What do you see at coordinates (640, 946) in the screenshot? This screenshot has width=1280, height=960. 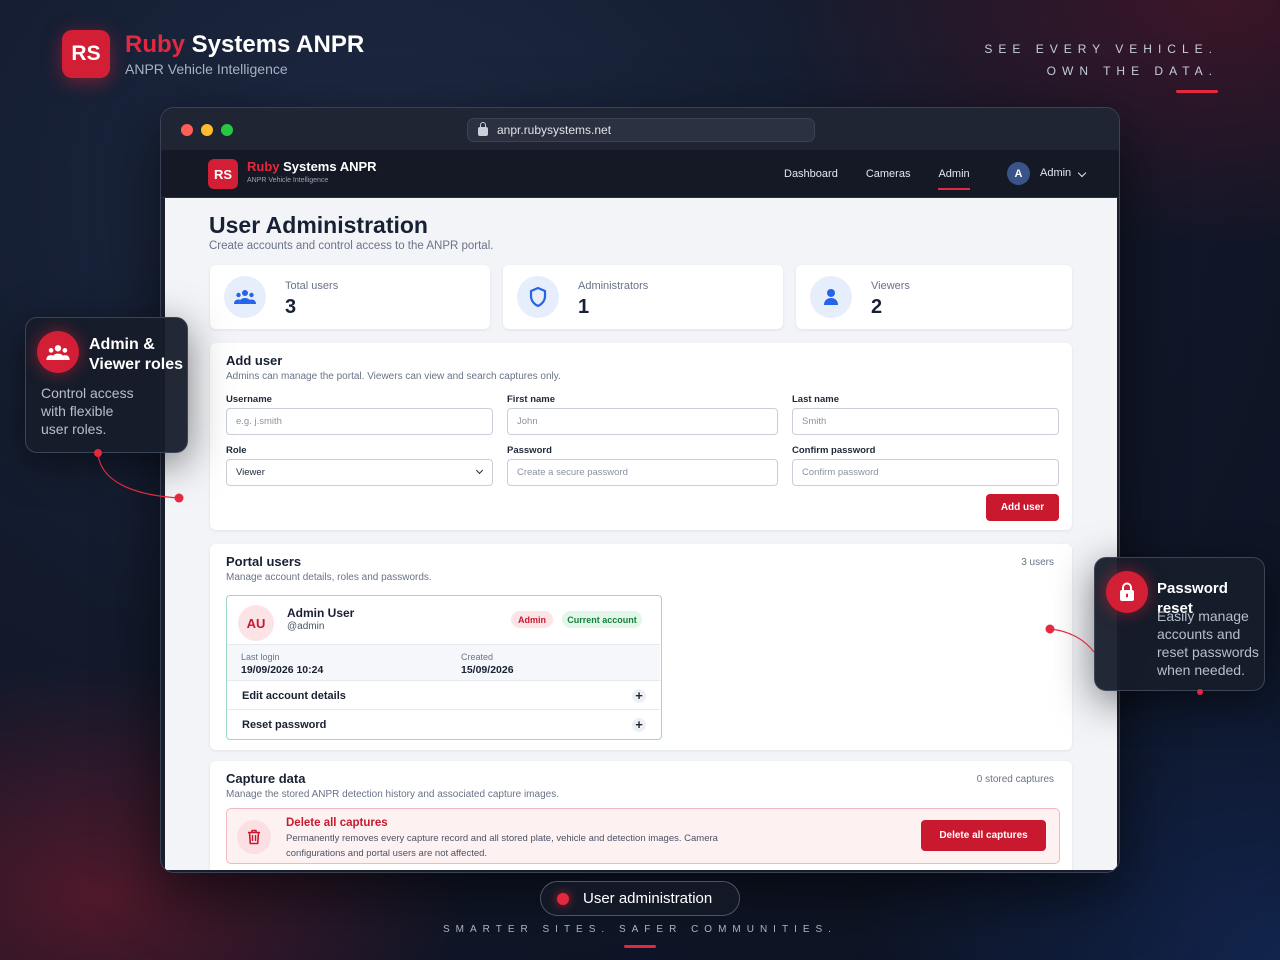 I see `footer-accent-bar` at bounding box center [640, 946].